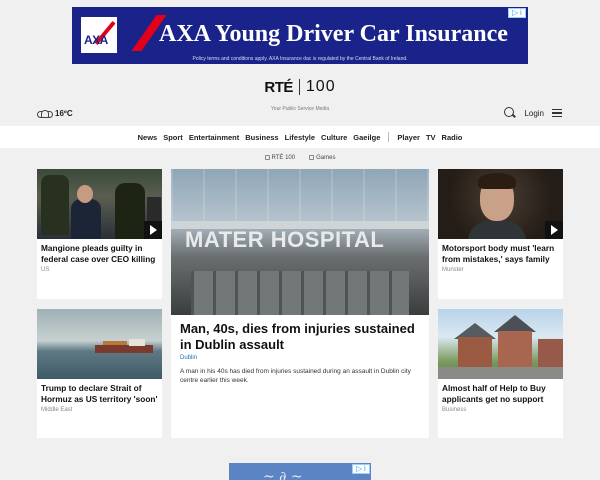  Describe the element at coordinates (334, 137) in the screenshot. I see `nav-item-culture: Culture` at that location.